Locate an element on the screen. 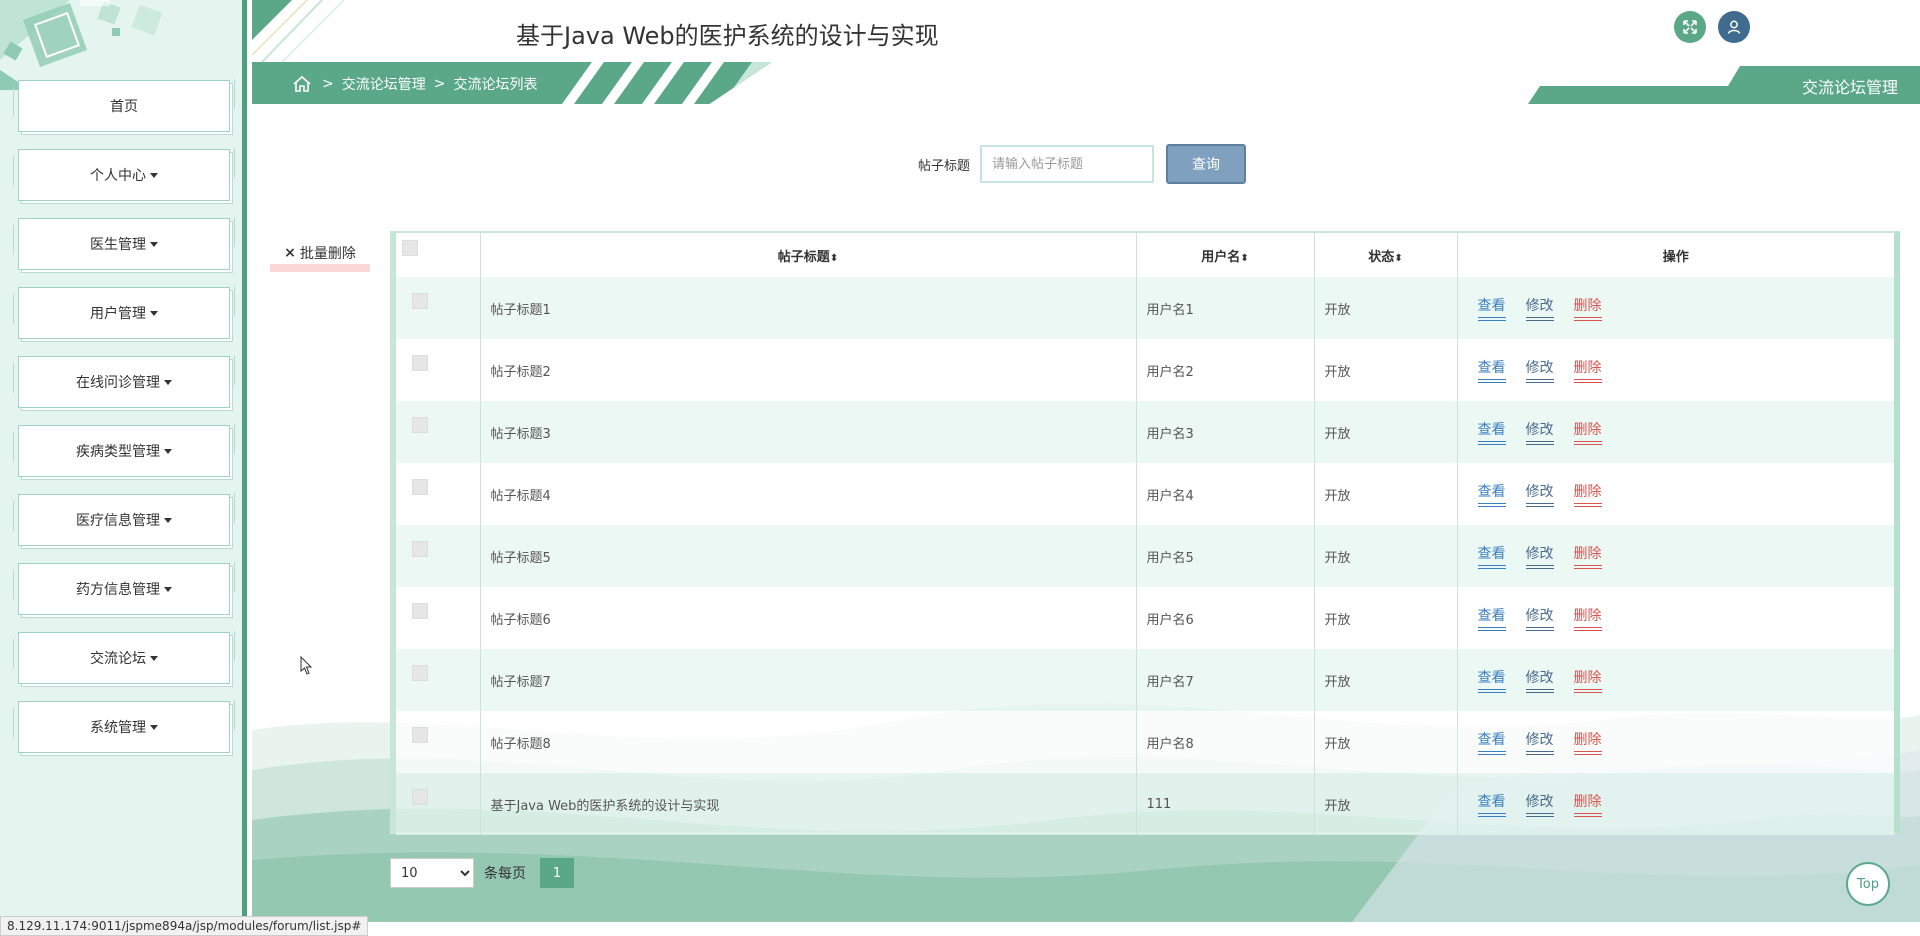 Image resolution: width=1920 pixels, height=936 pixels. sidebar-item-4: 在线问诊管理 is located at coordinates (124, 382).